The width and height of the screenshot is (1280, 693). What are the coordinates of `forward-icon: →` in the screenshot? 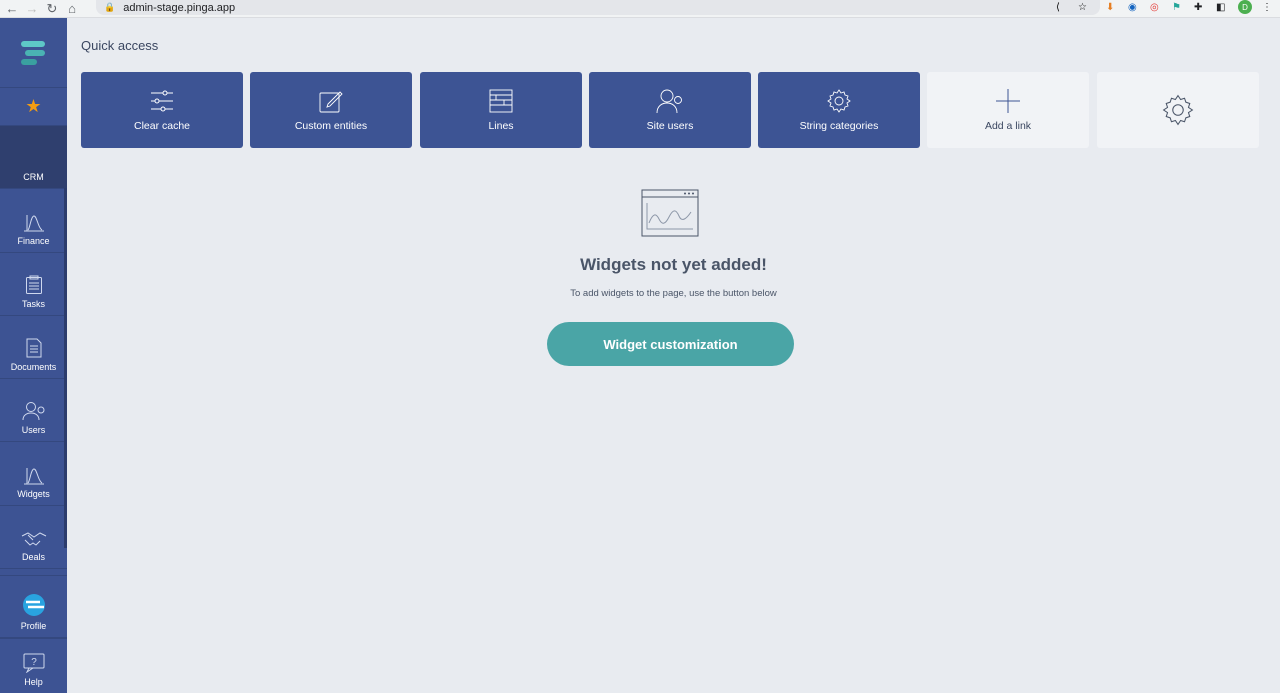 It's located at (32, 9).